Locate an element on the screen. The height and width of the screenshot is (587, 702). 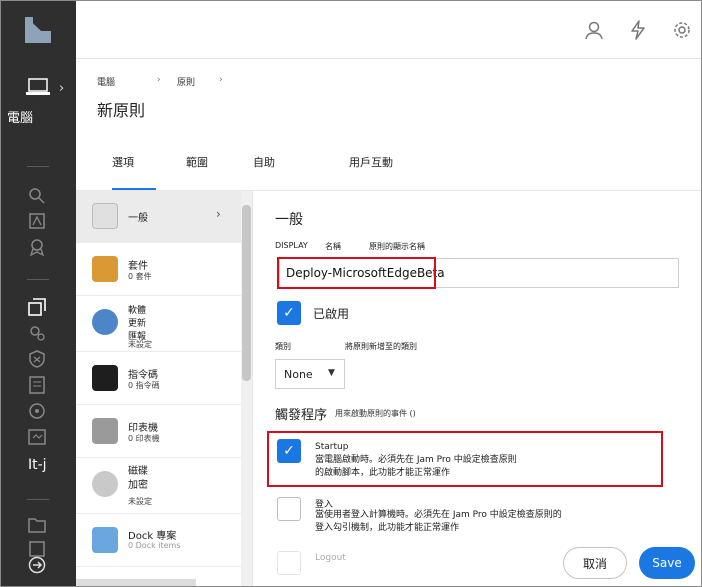
login-checkbox is located at coordinates (289, 509).